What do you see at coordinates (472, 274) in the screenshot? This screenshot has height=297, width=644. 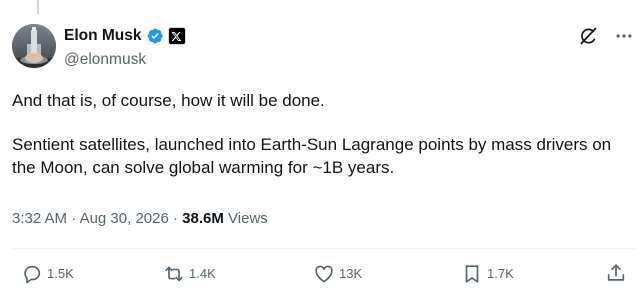 I see `bookmark-icon` at bounding box center [472, 274].